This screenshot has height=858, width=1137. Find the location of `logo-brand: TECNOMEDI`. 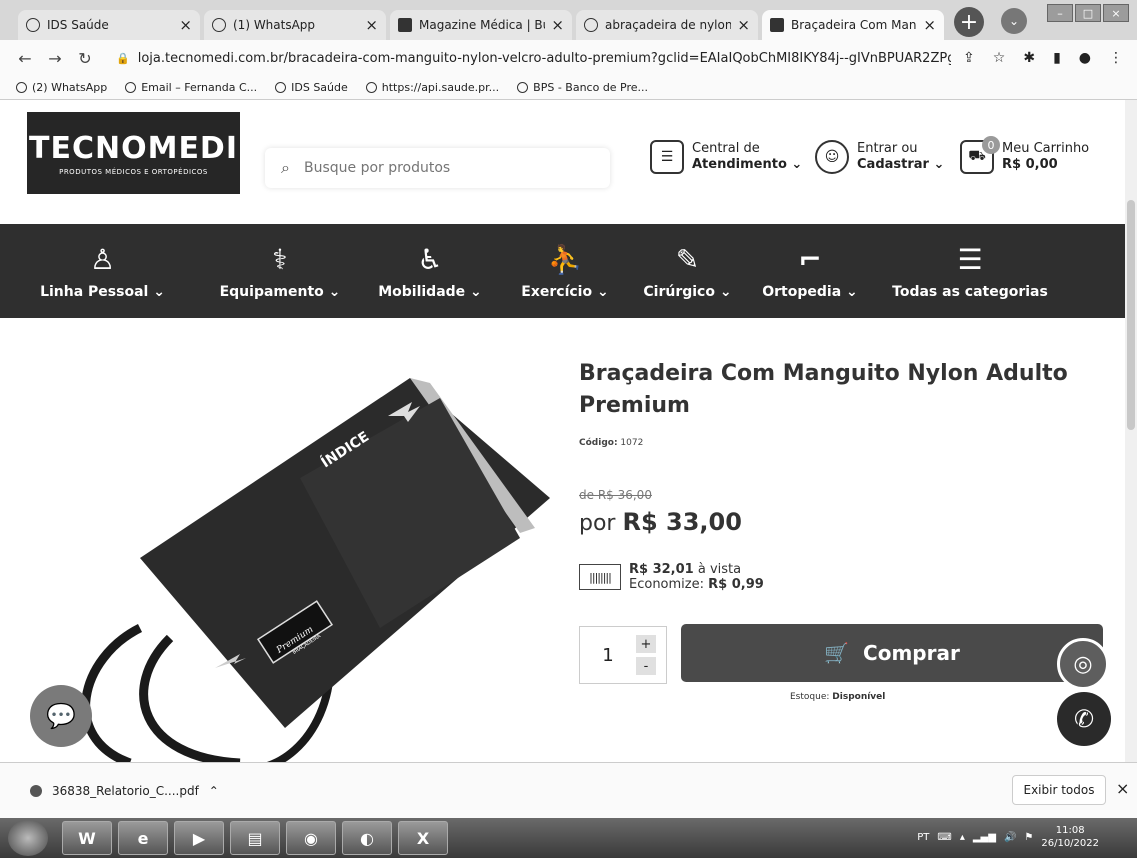

logo-brand: TECNOMEDI is located at coordinates (133, 148).